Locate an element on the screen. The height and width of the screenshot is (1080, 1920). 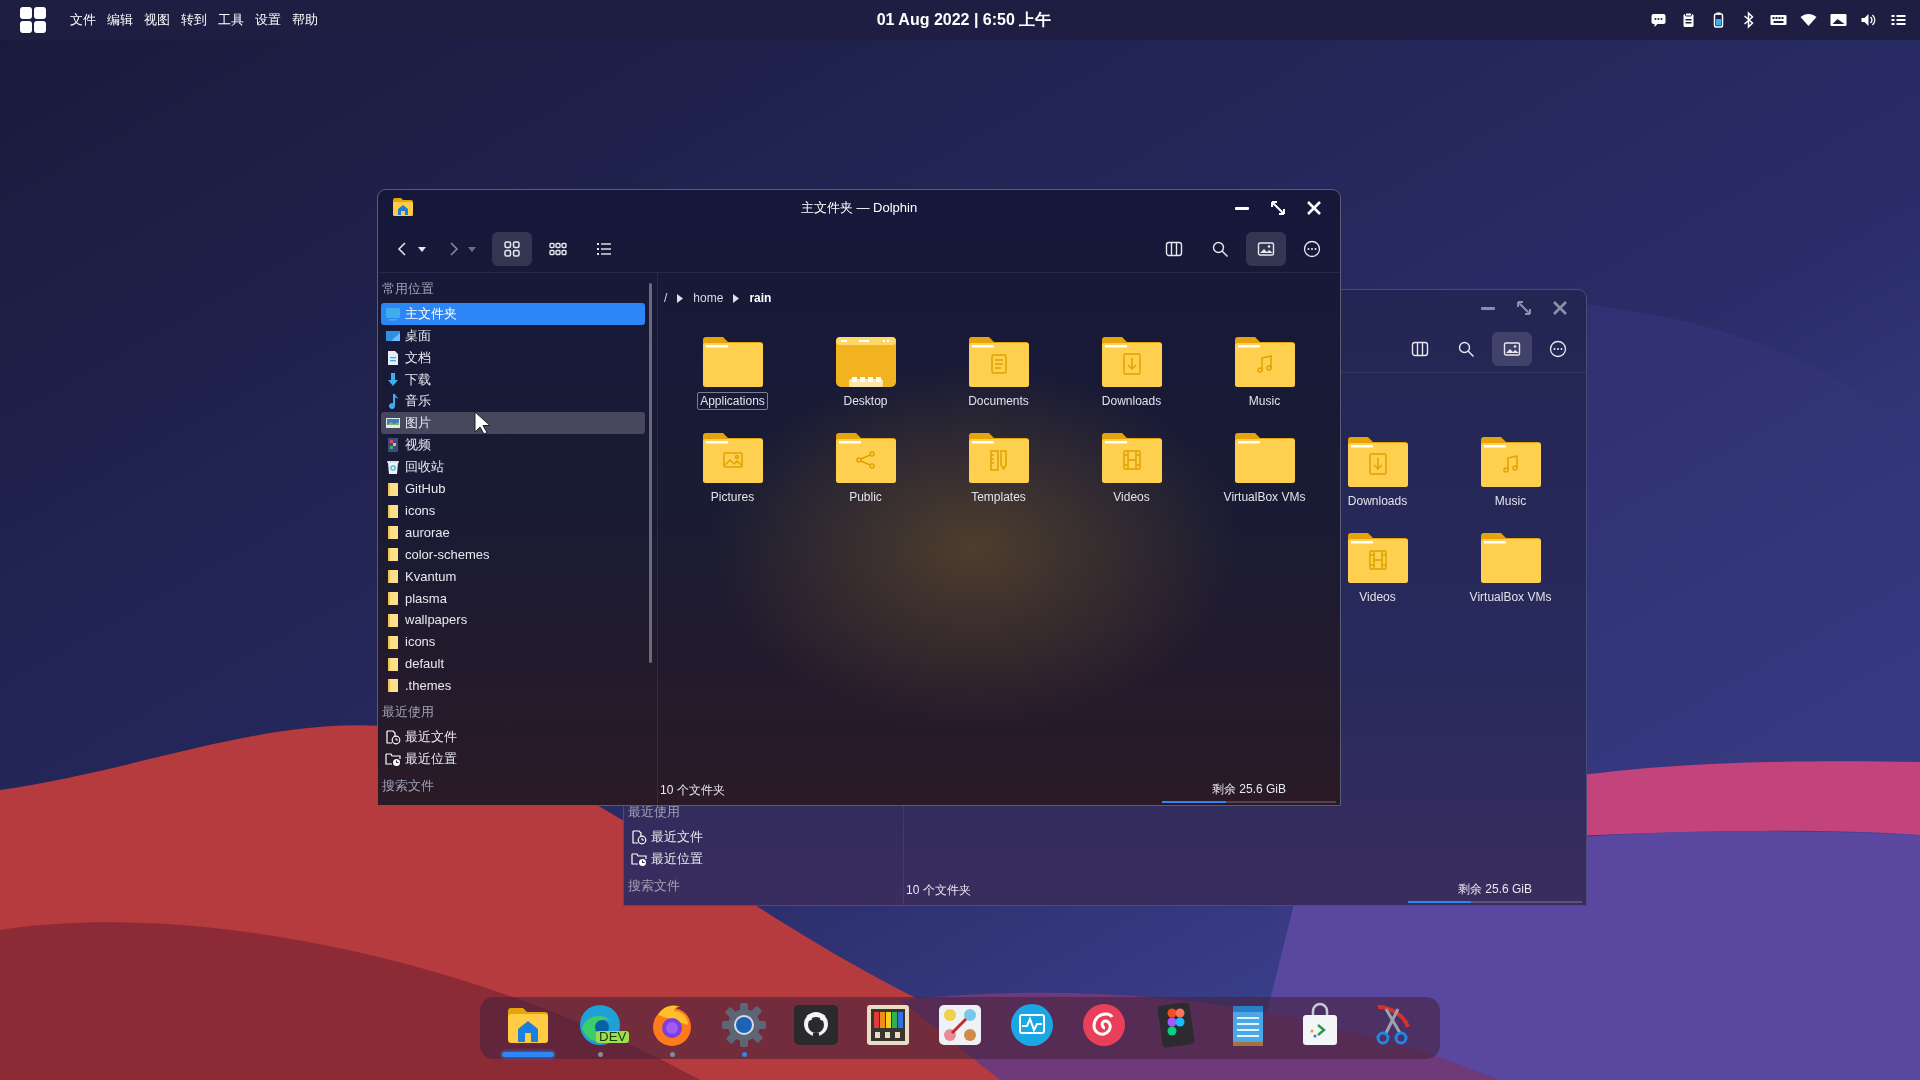
wifi-icon is located at coordinates (1808, 20).